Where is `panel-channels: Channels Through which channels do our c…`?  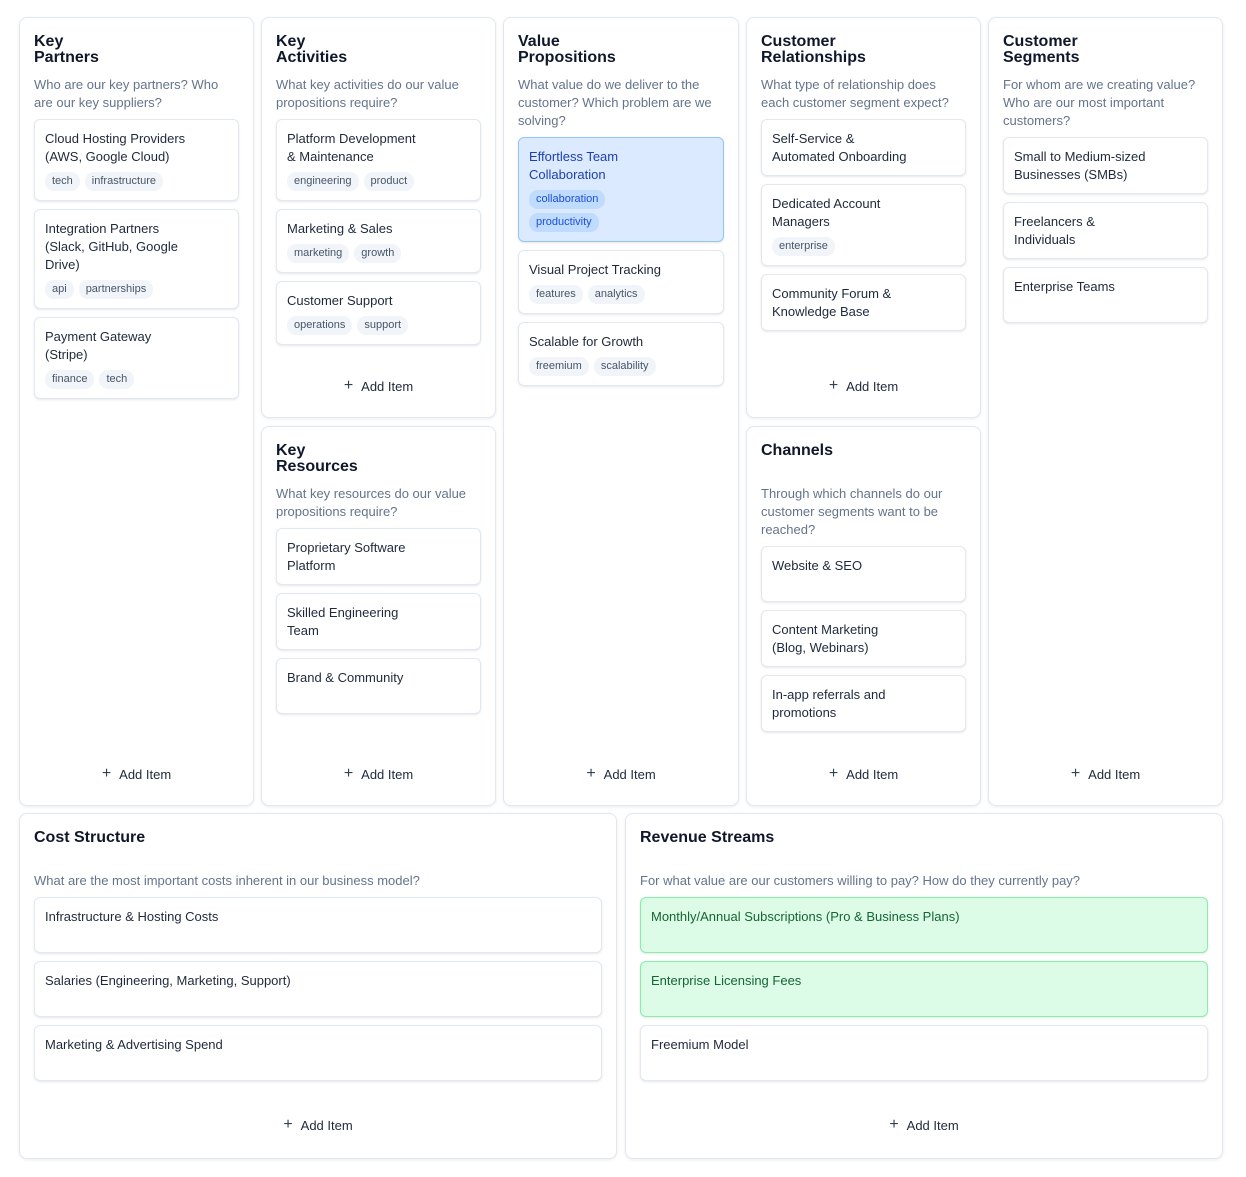
panel-channels: Channels Through which channels do our c… is located at coordinates (863, 616).